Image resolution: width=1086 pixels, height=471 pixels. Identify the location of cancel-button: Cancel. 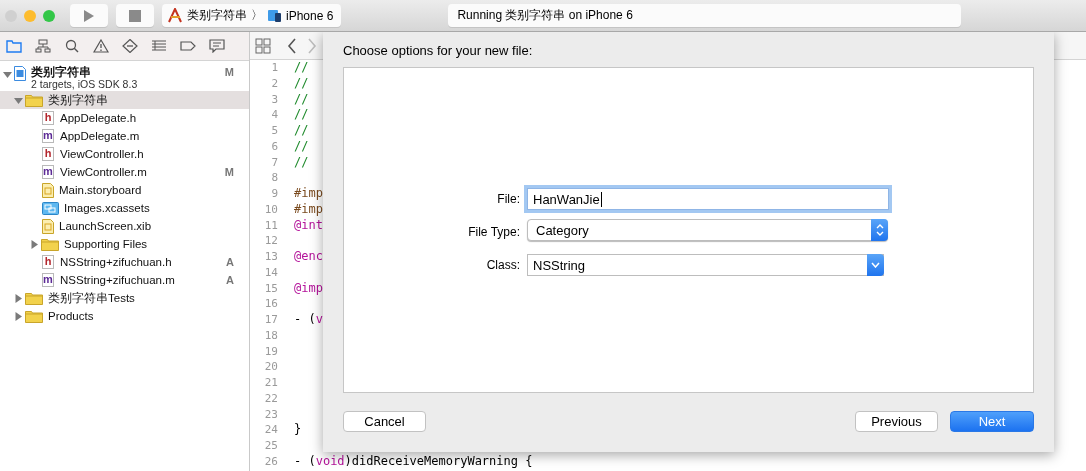
(384, 421).